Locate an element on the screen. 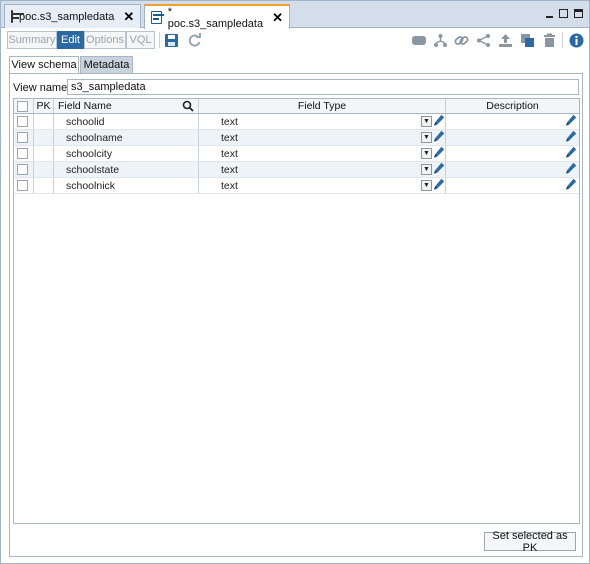 This screenshot has height=564, width=590. select-all-checkbox is located at coordinates (22, 106).